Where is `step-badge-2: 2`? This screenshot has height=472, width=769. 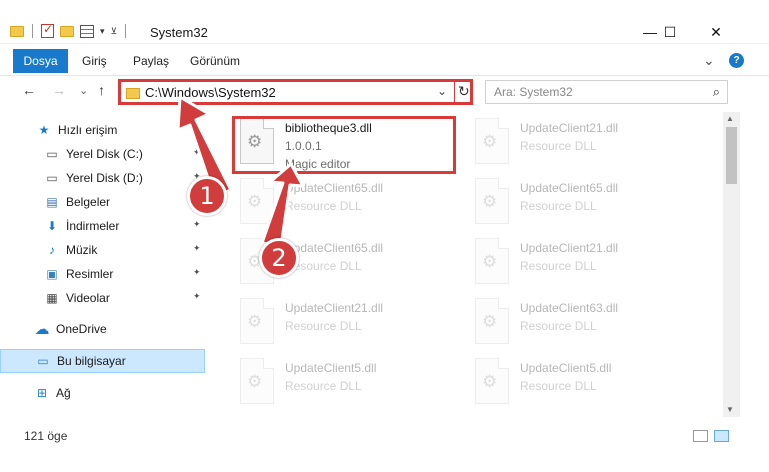
step-badge-2: 2 is located at coordinates (279, 258).